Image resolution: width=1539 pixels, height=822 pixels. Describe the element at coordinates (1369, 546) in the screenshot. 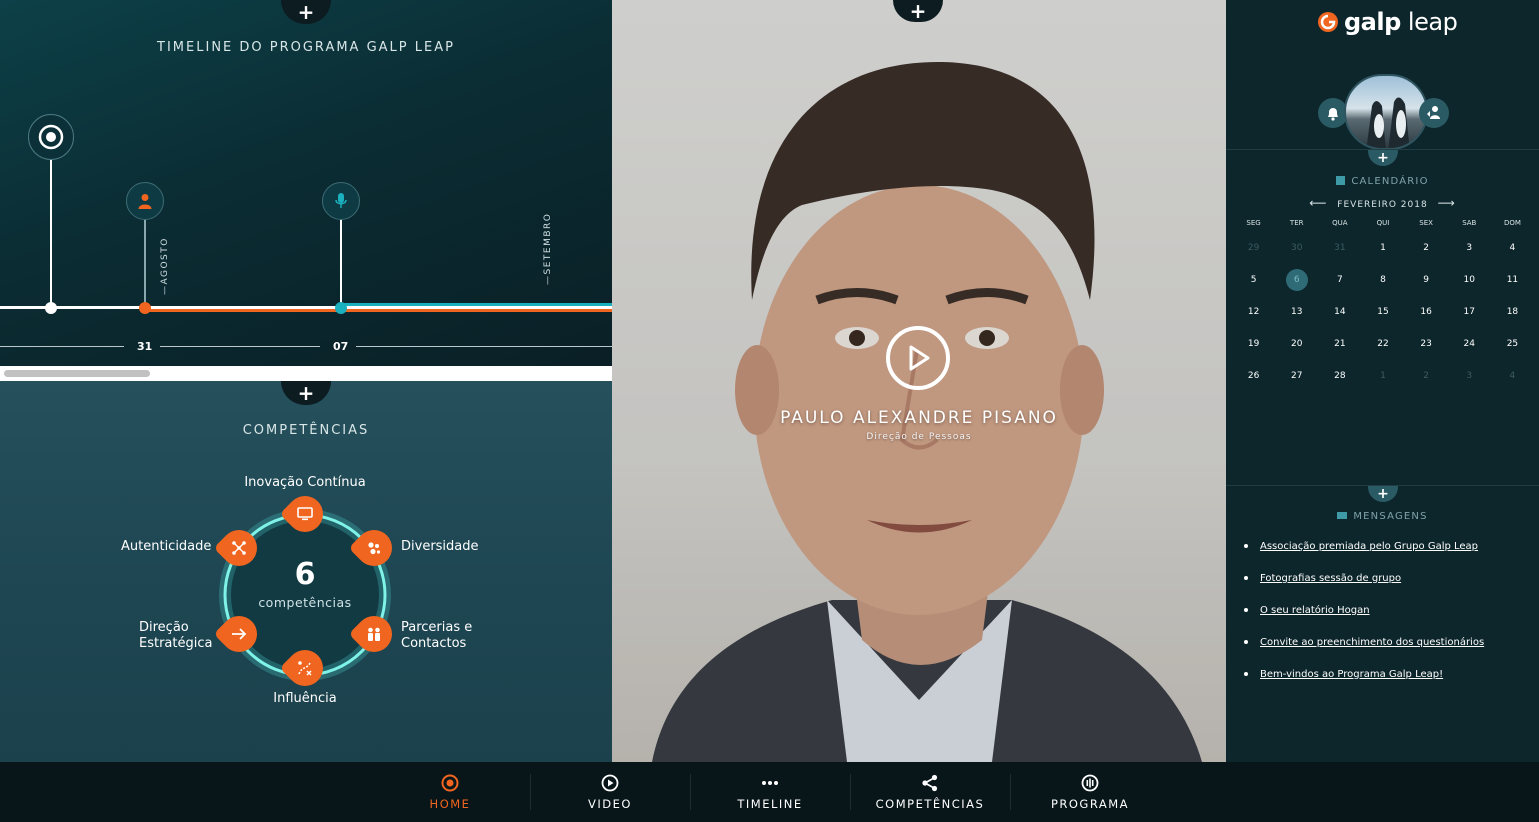

I see `message-link: Associação premiada pelo Grupo Galp Leap` at that location.